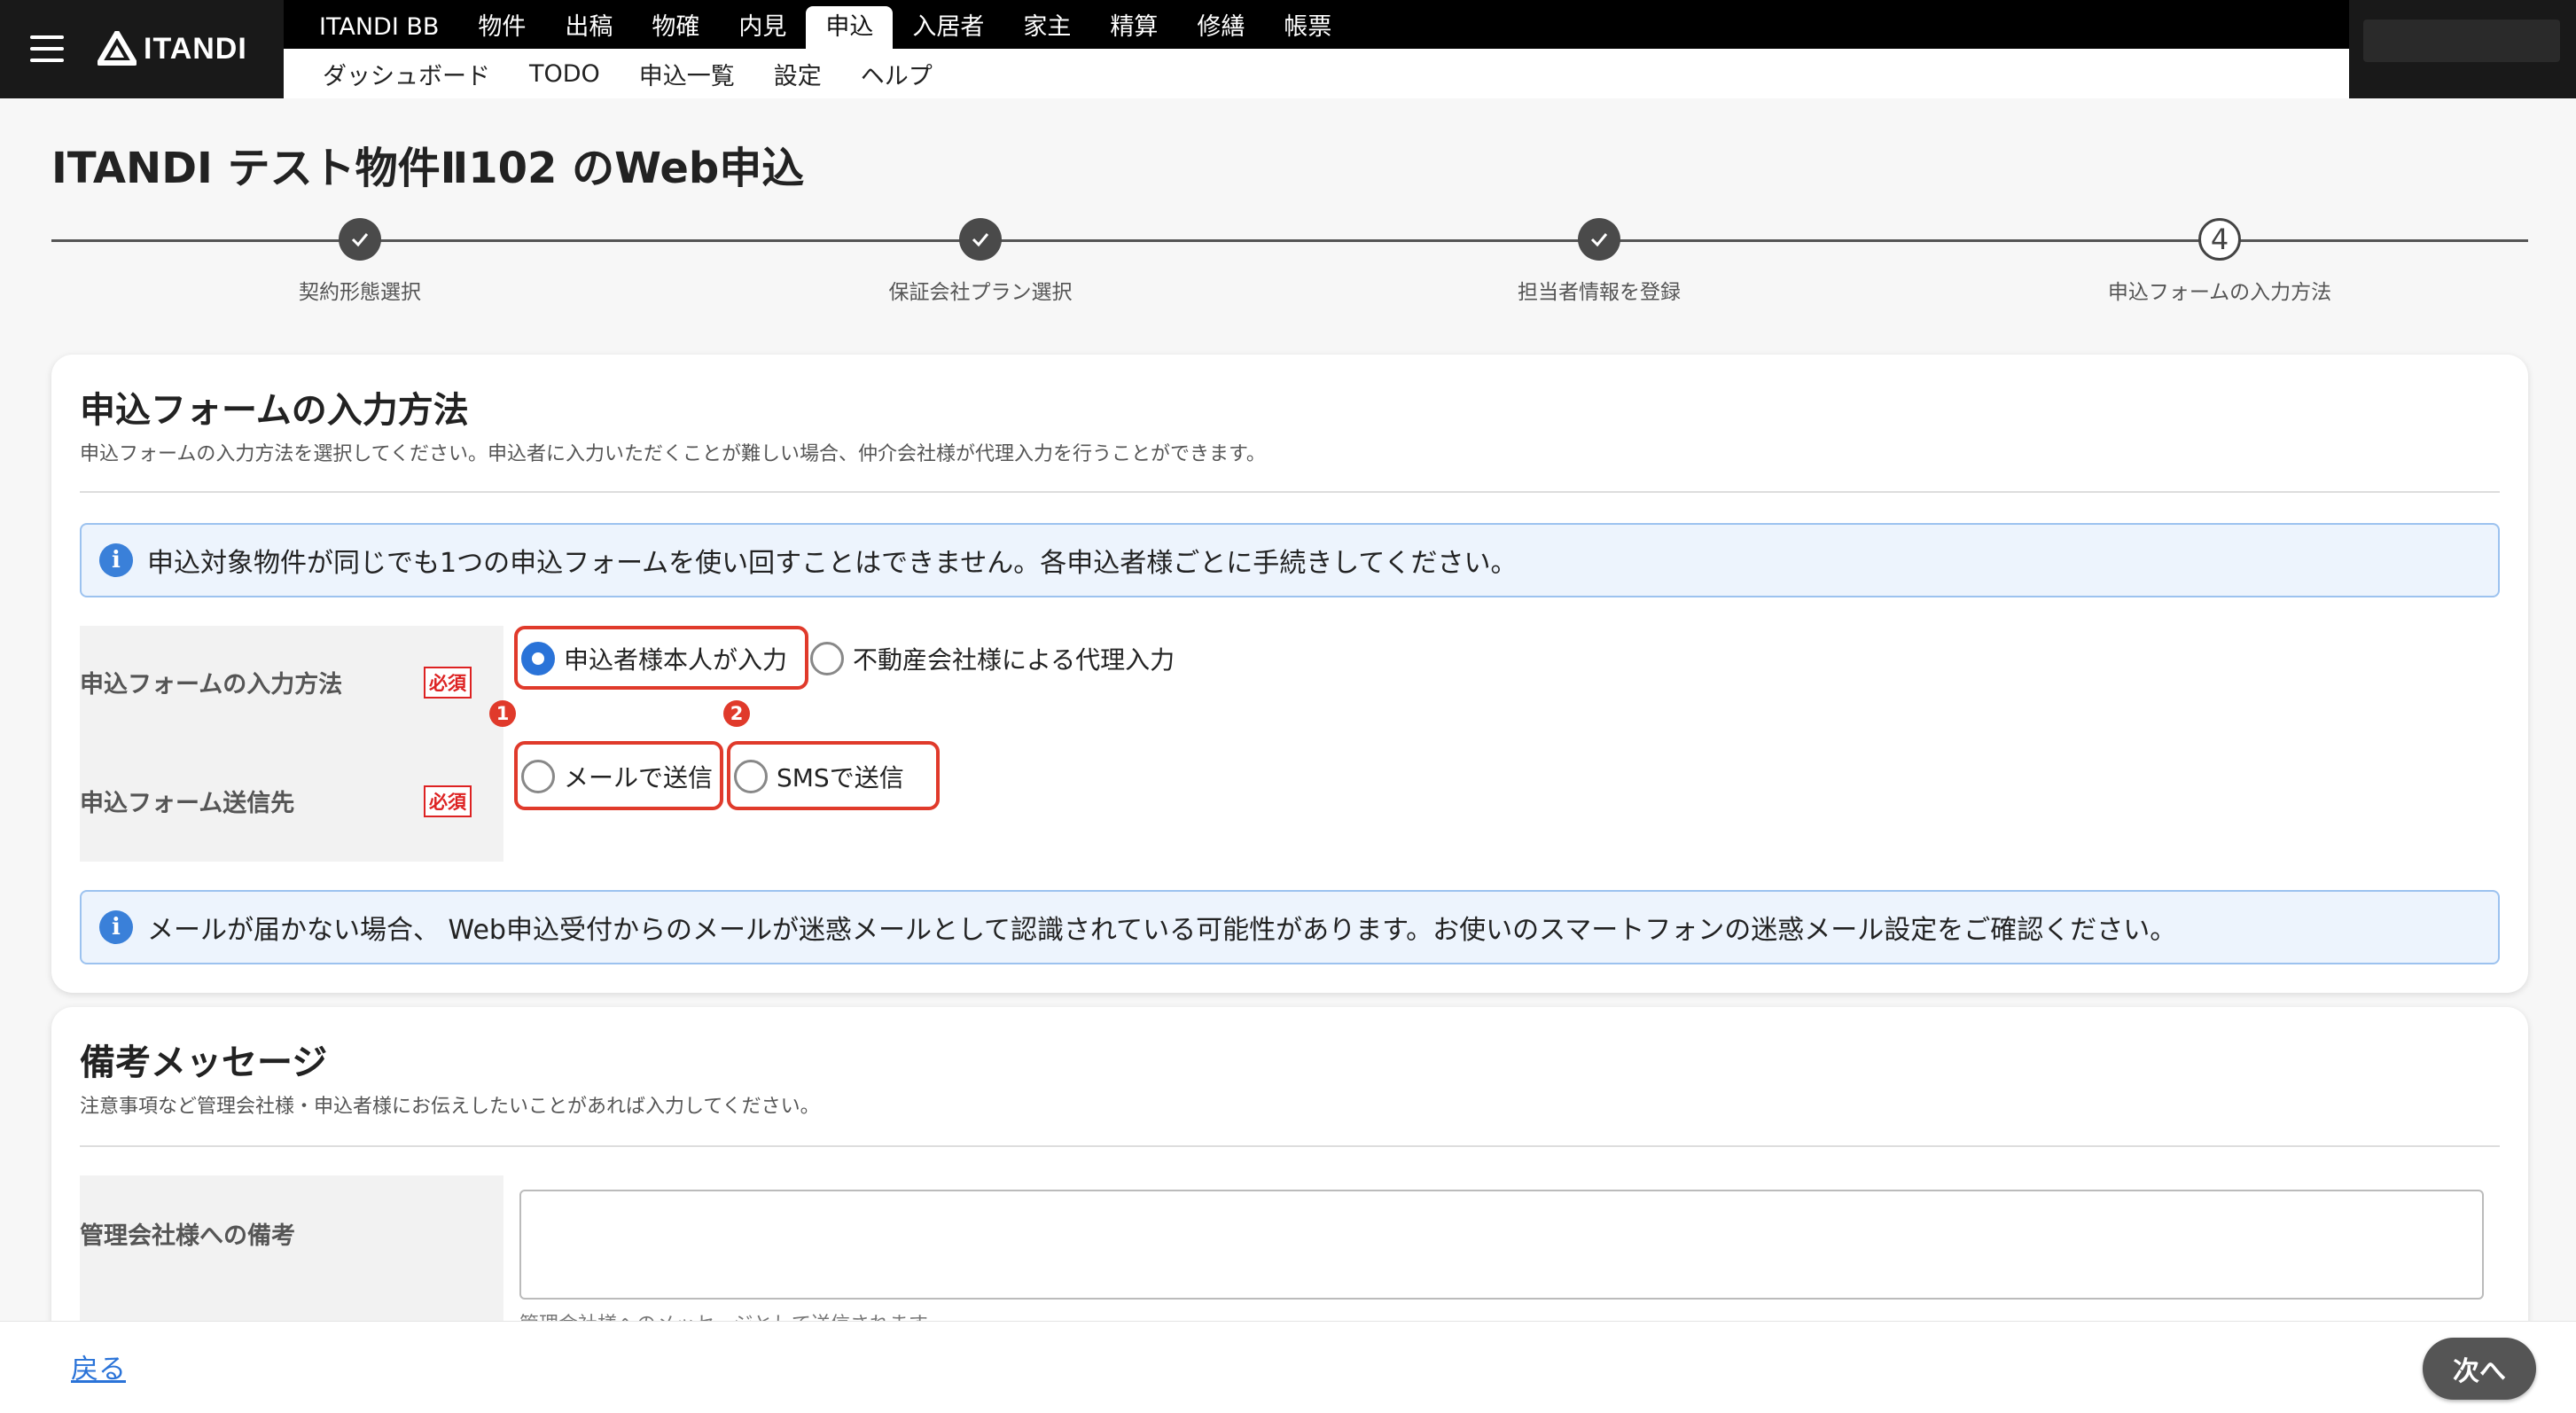 The height and width of the screenshot is (1413, 2576). I want to click on remarks-textarea, so click(1501, 1245).